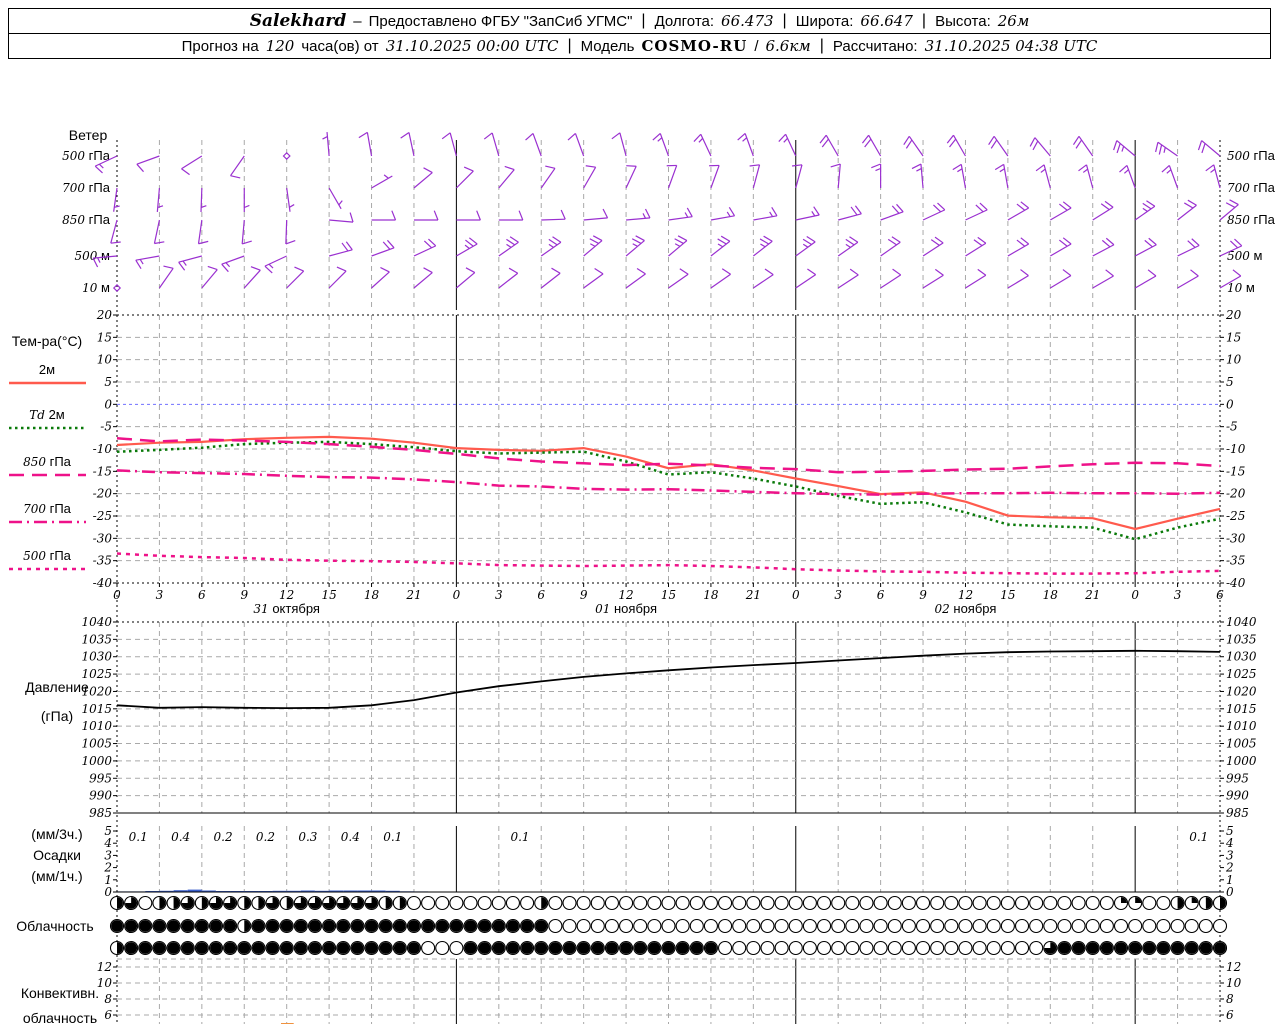 This screenshot has height=1024, width=1280. Describe the element at coordinates (1013, 21) in the screenshot. I see `altitude-value: 26м` at that location.